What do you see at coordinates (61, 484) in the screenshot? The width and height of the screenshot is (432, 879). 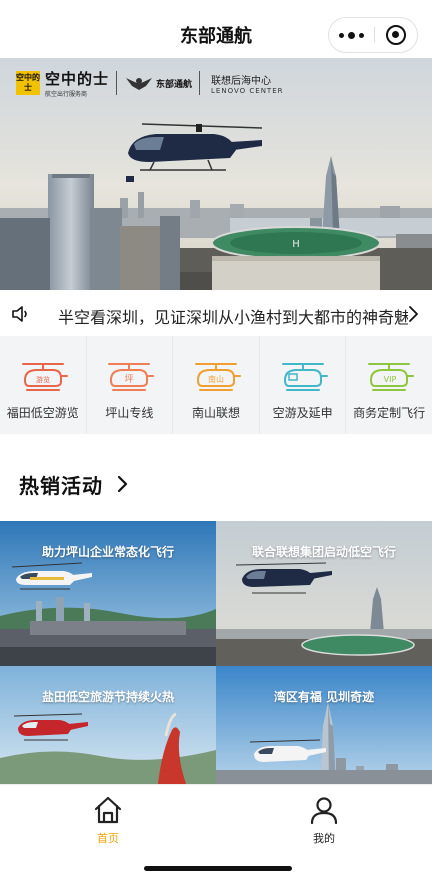 I see `section-title: 热销活动` at bounding box center [61, 484].